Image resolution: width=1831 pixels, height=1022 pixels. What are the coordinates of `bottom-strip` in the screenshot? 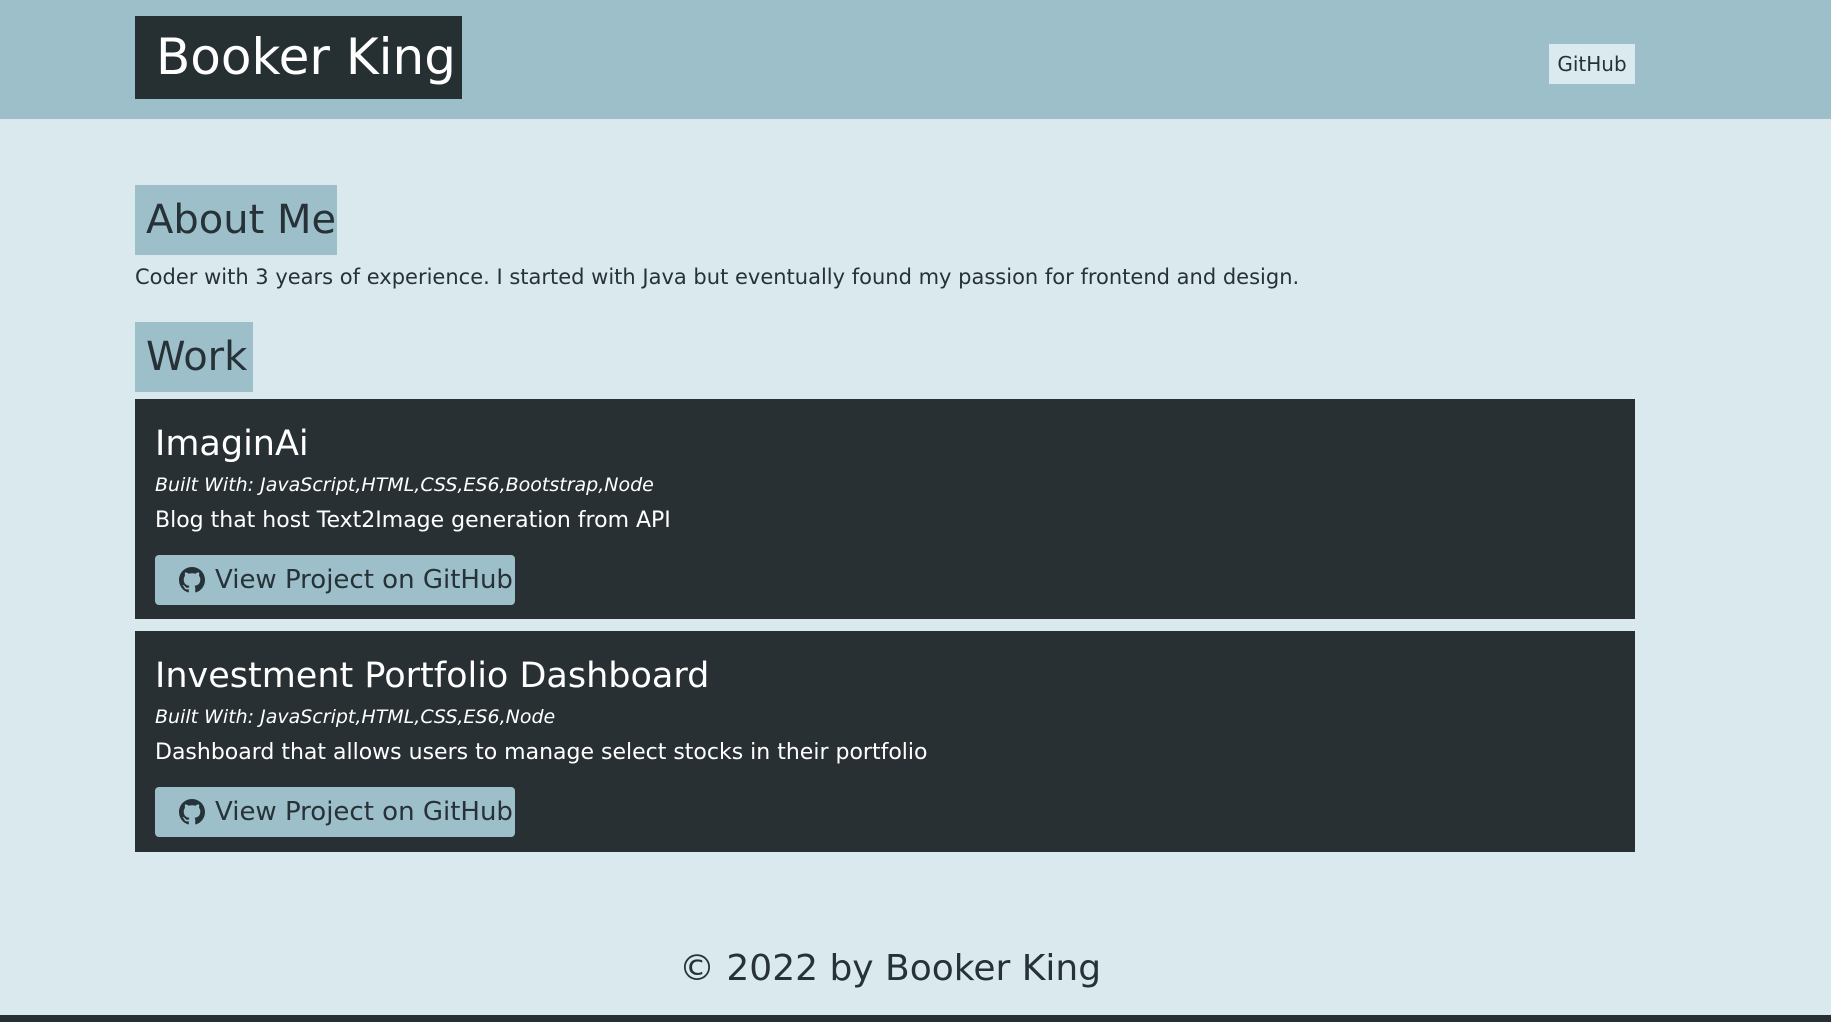 It's located at (915, 1018).